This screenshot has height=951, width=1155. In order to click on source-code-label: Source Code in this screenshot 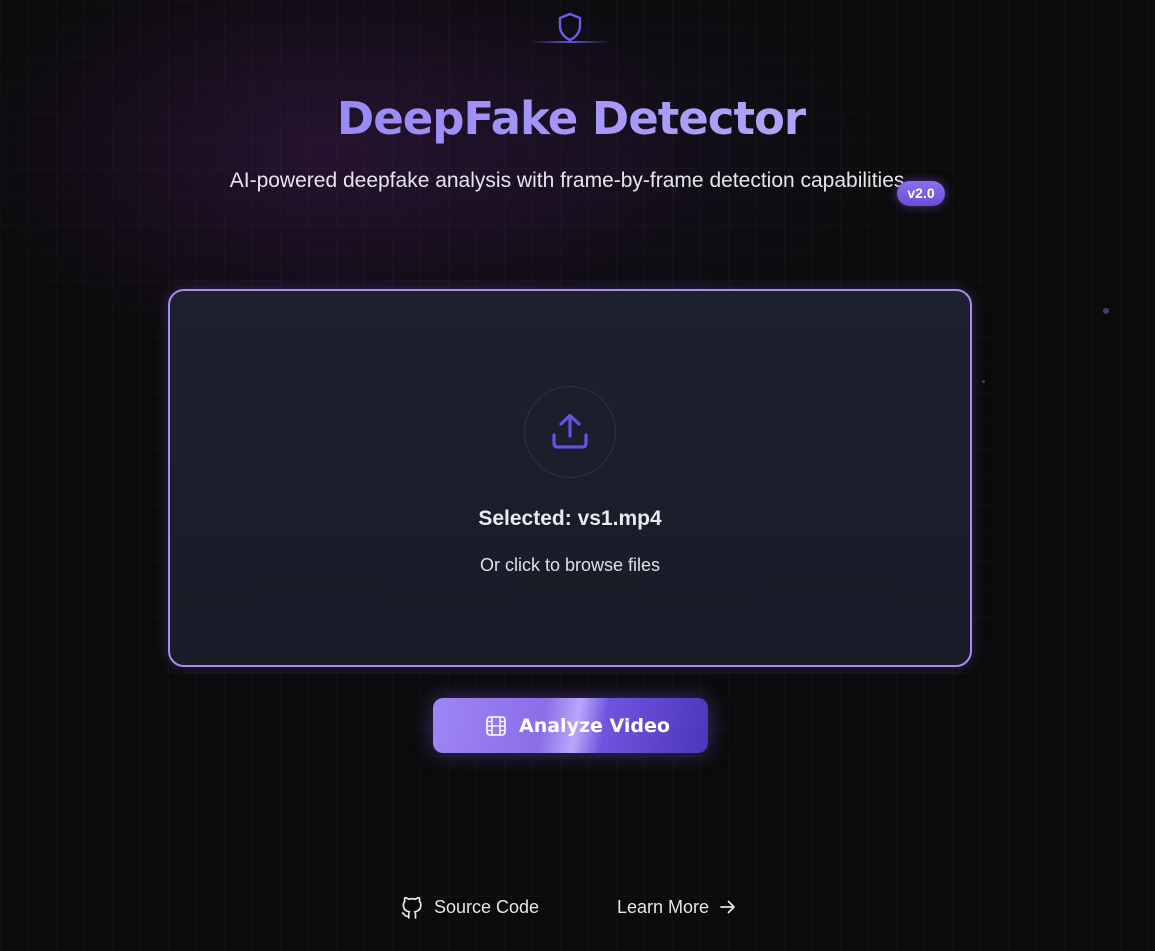, I will do `click(487, 906)`.